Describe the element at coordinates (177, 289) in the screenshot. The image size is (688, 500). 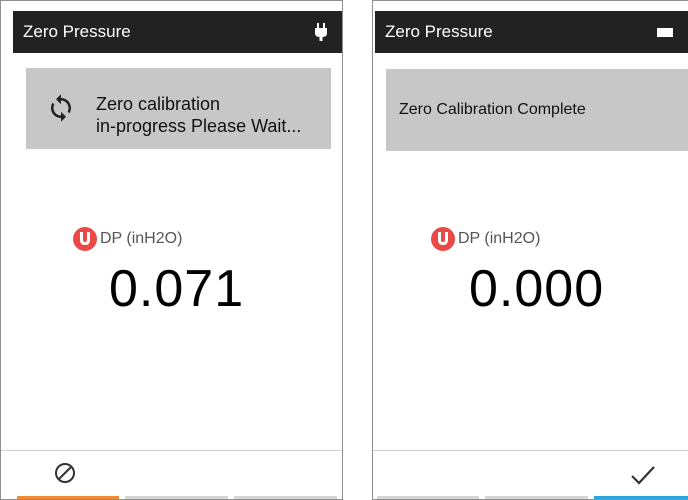
I see `pressure-reading: 0.071` at that location.